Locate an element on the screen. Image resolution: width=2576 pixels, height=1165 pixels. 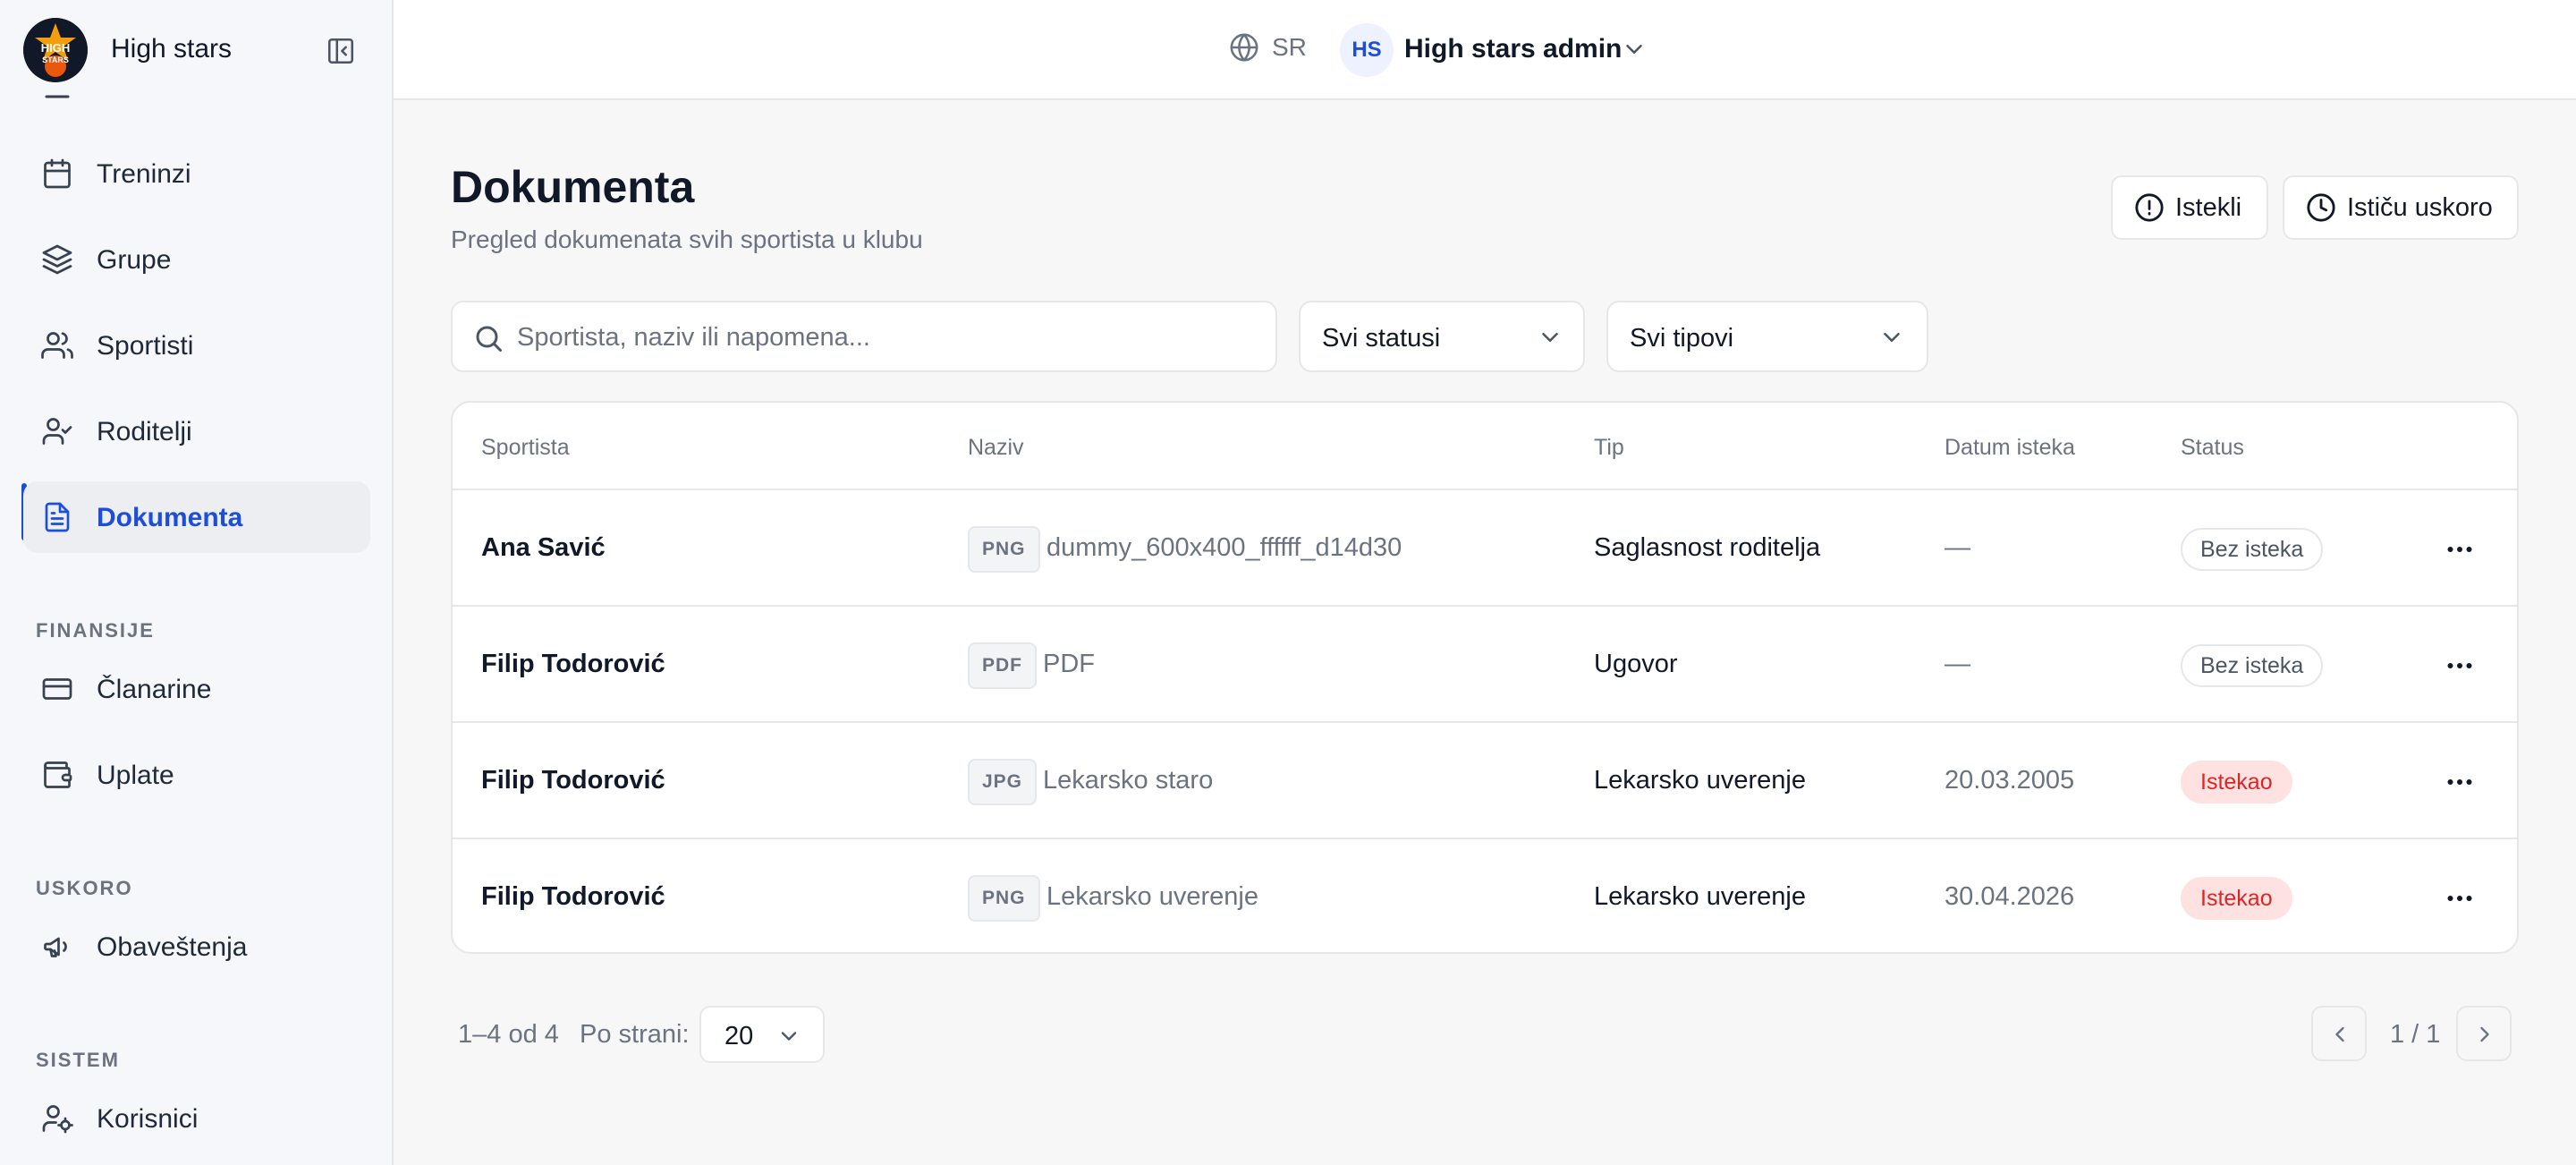
sidebar-item-label: Sportisti is located at coordinates (145, 346).